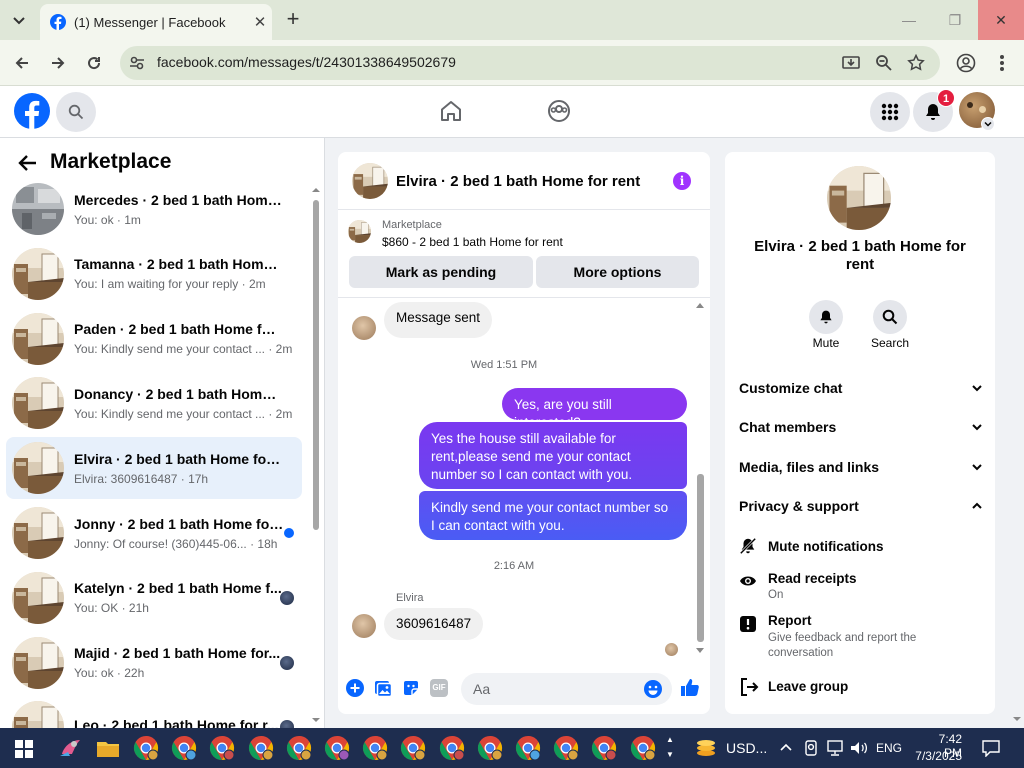 The height and width of the screenshot is (768, 1024). I want to click on facebook-logo-icon, so click(32, 111).